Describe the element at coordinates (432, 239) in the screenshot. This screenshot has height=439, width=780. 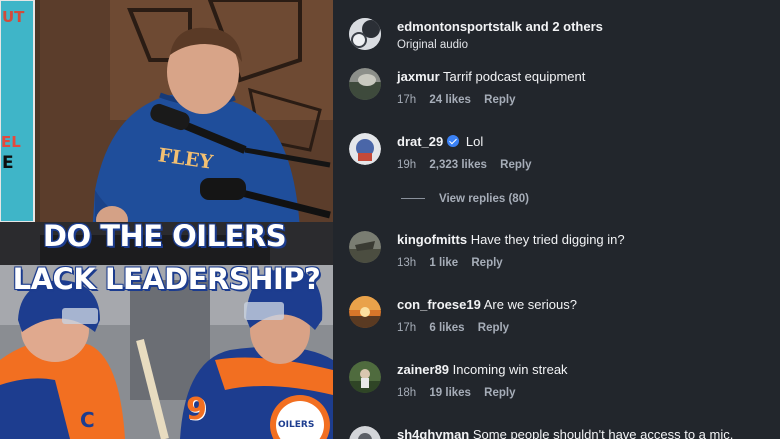
I see `comment-username: kingofmitts` at that location.